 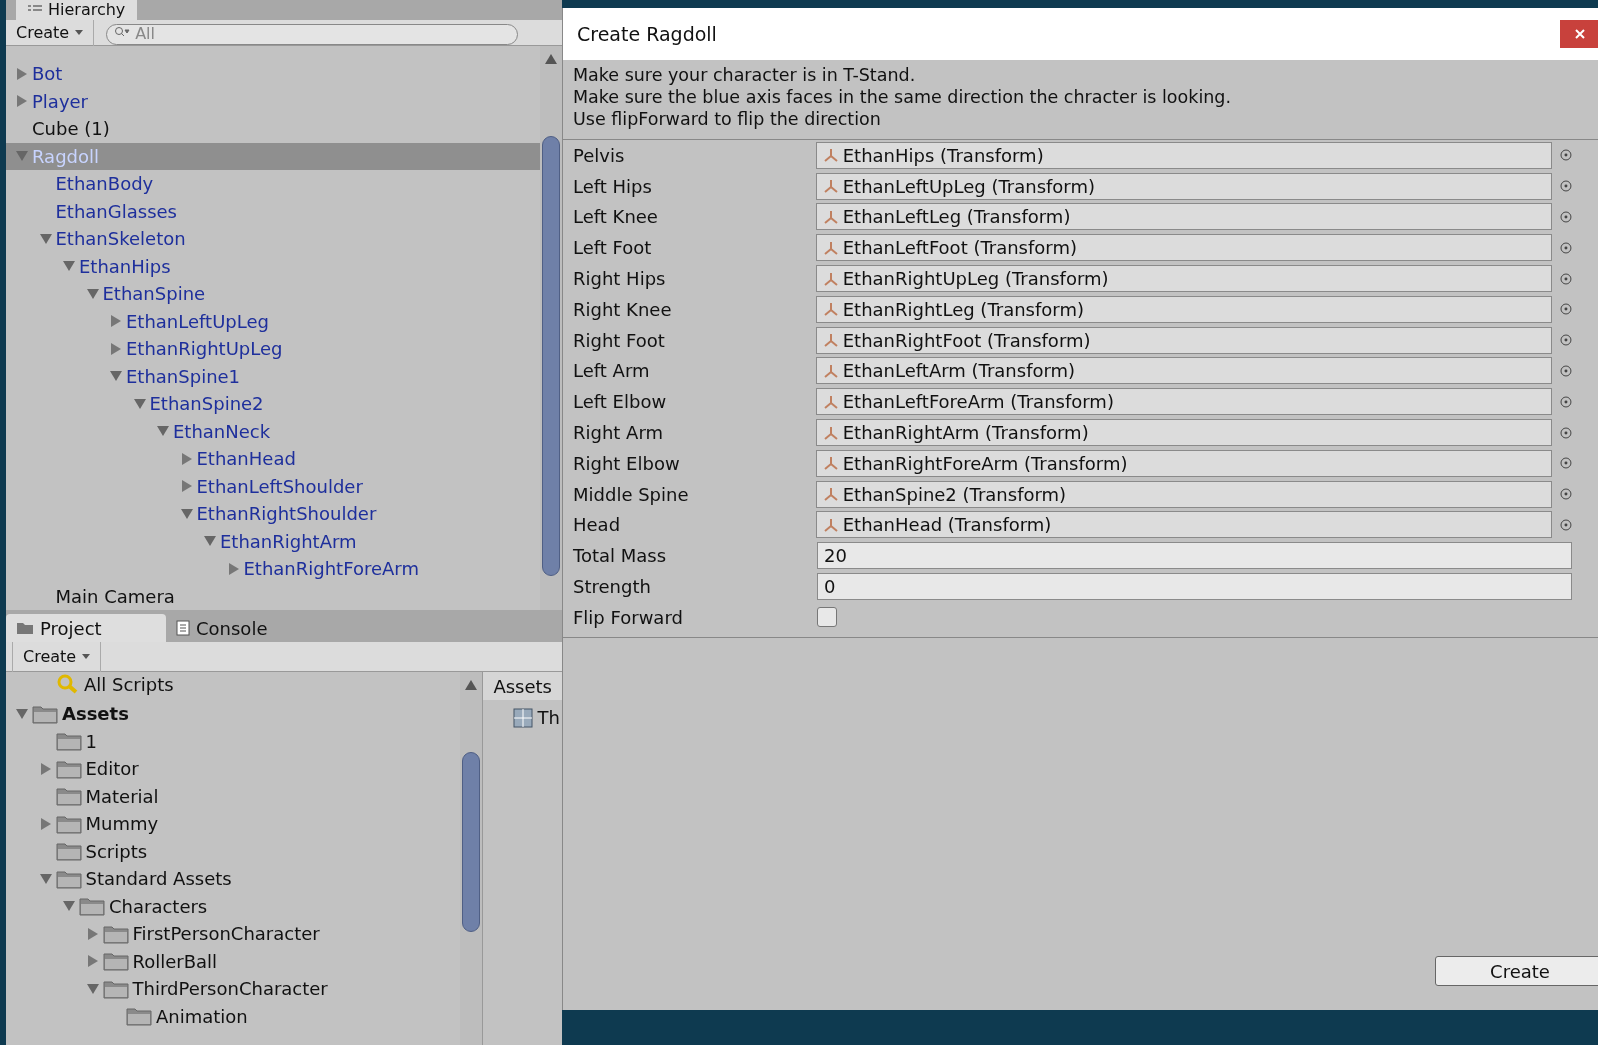 I want to click on hierarchy-item: EthanRightArm, so click(x=273, y=541).